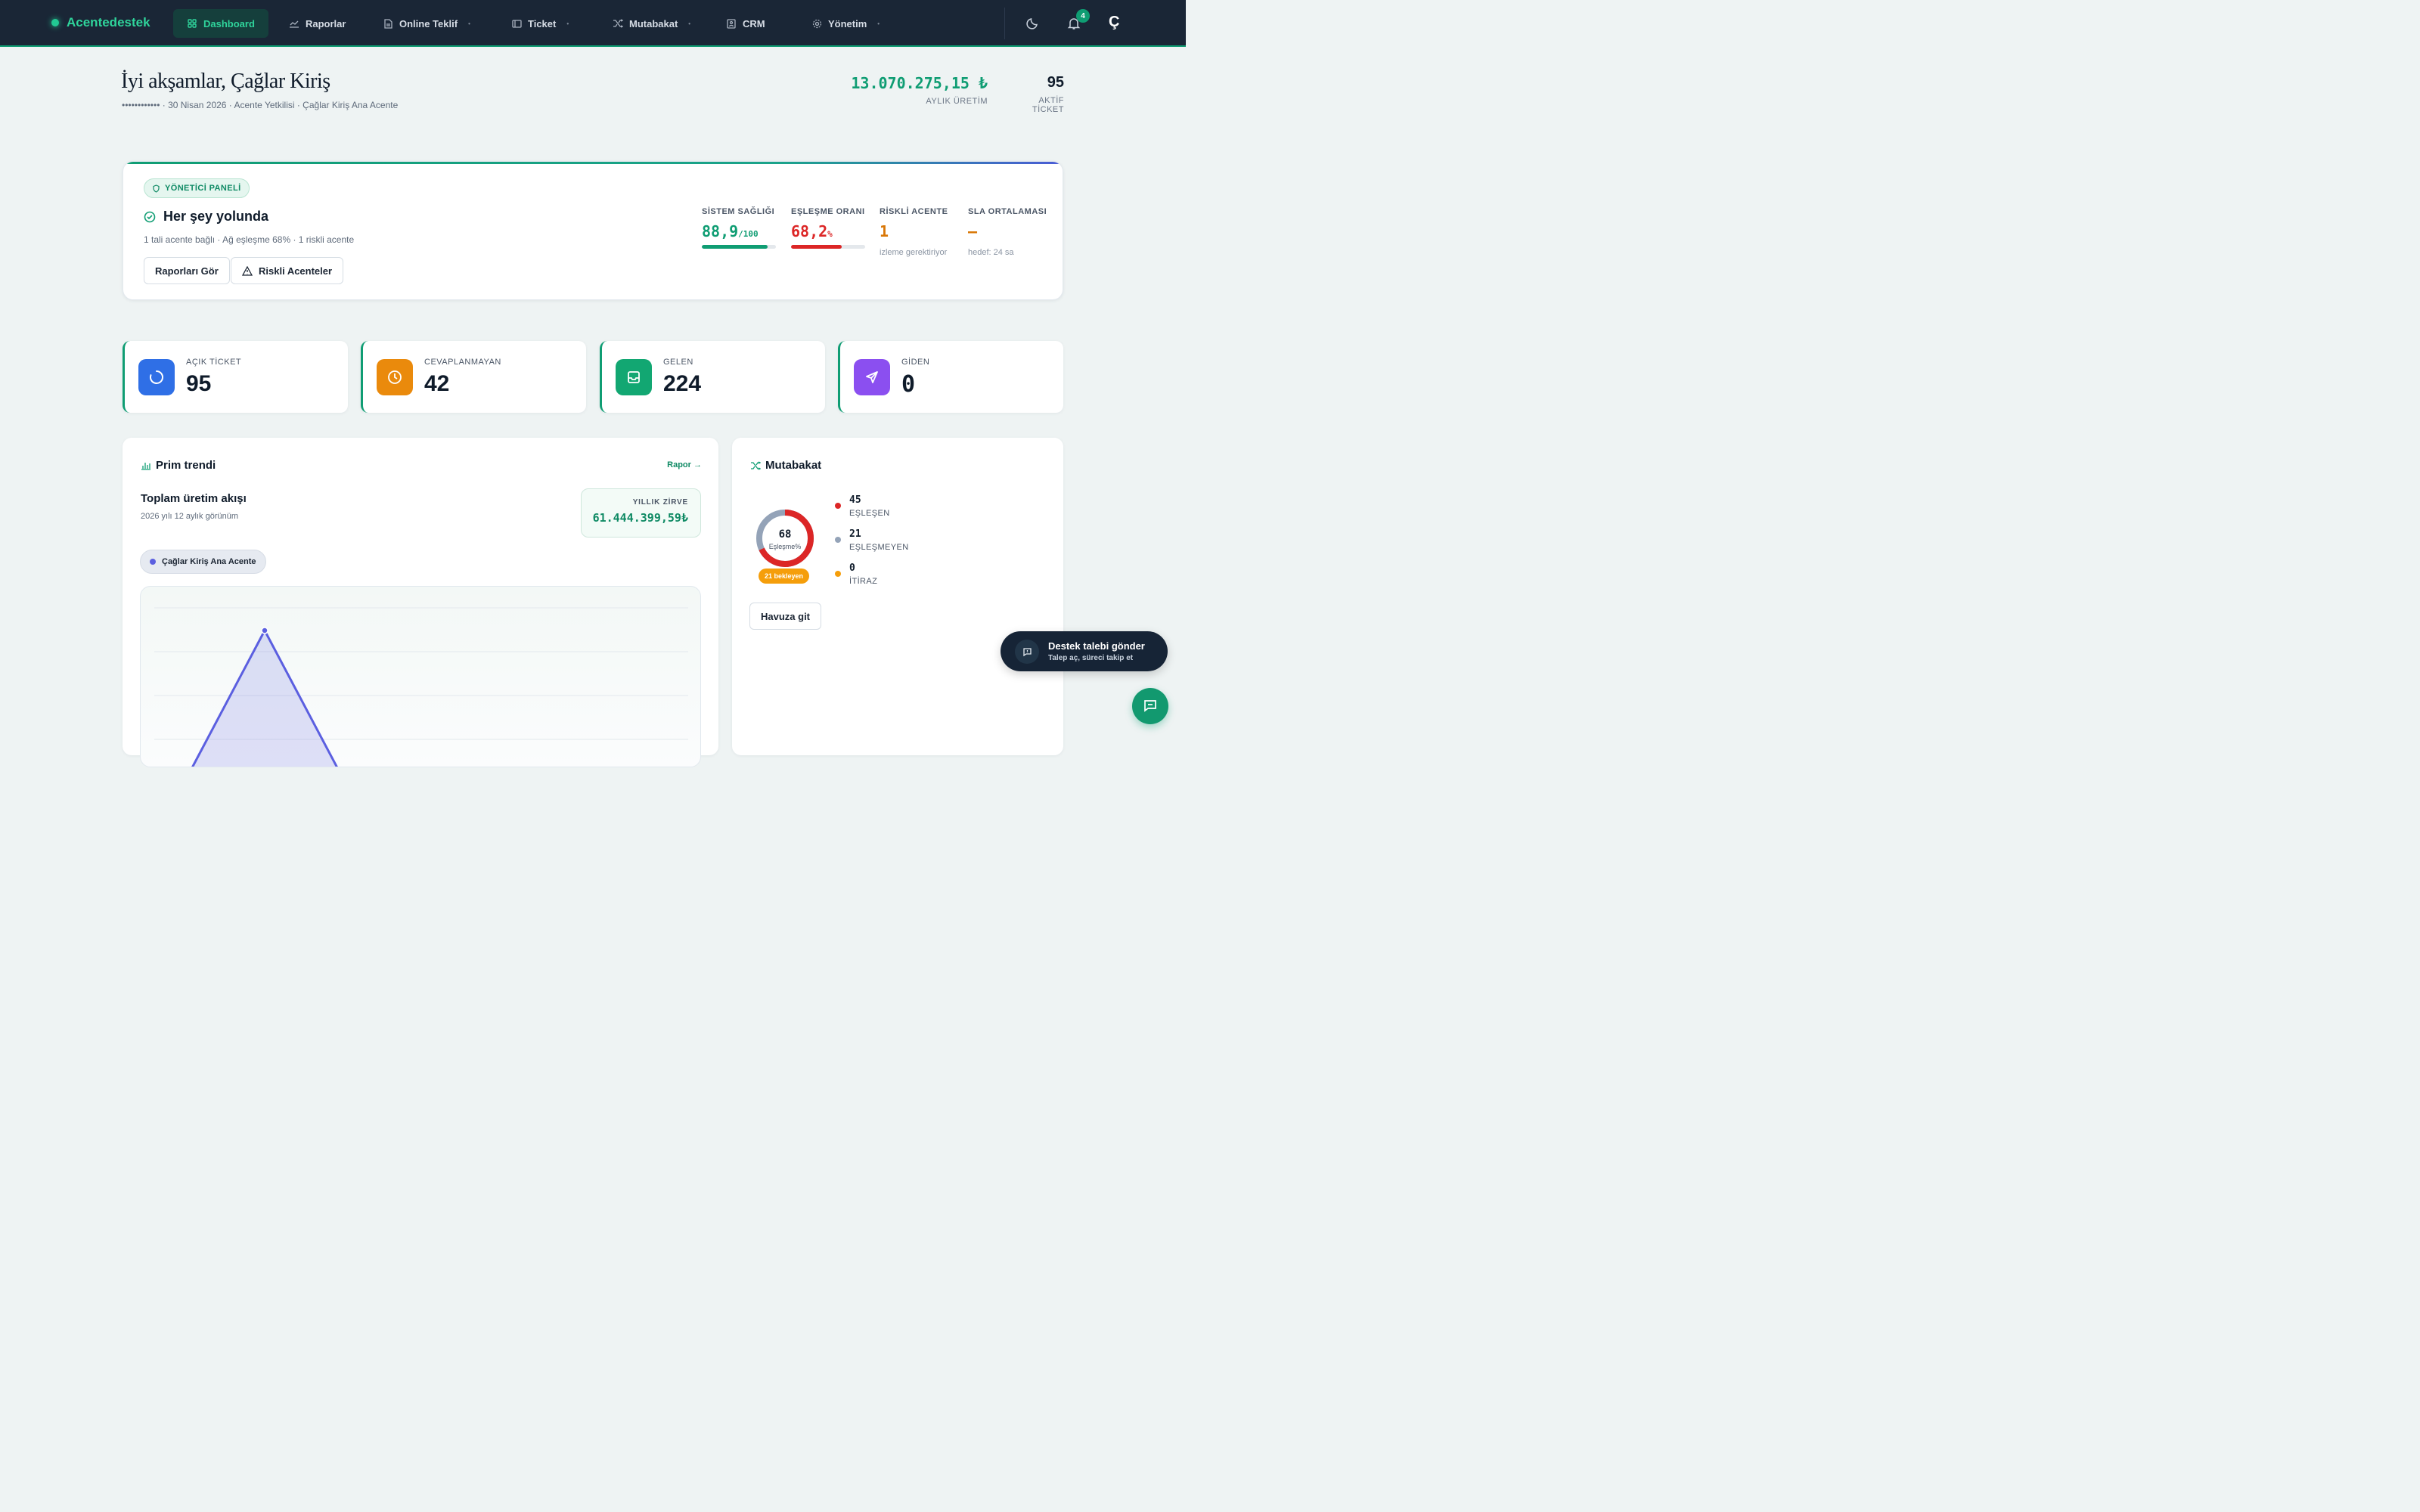  I want to click on admin-panel-badge-label: YÖNETİCİ PANELİ, so click(203, 189).